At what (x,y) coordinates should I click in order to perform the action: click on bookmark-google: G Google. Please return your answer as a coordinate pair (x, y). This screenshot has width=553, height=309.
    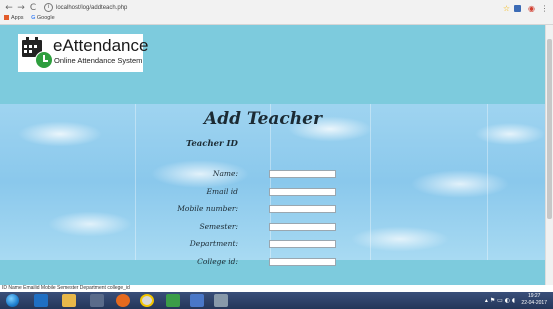
    Looking at the image, I should click on (43, 18).